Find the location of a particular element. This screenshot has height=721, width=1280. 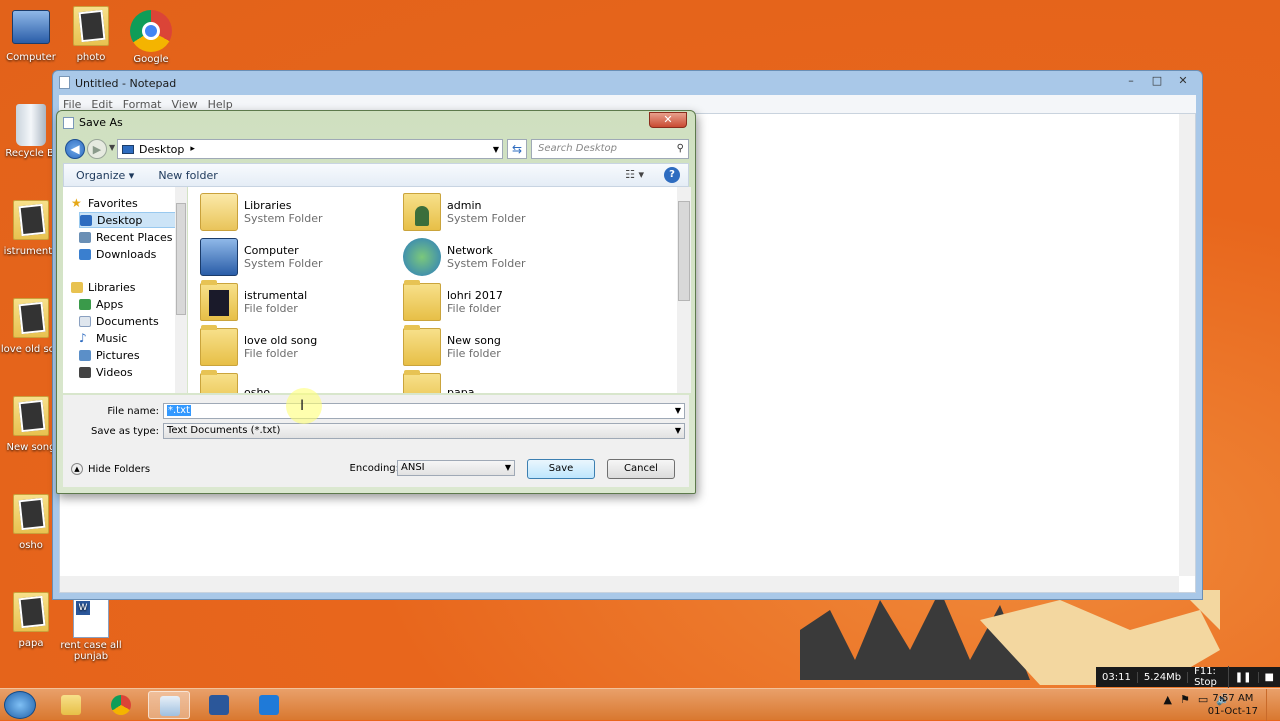

cancel-button: Cancel is located at coordinates (641, 469).